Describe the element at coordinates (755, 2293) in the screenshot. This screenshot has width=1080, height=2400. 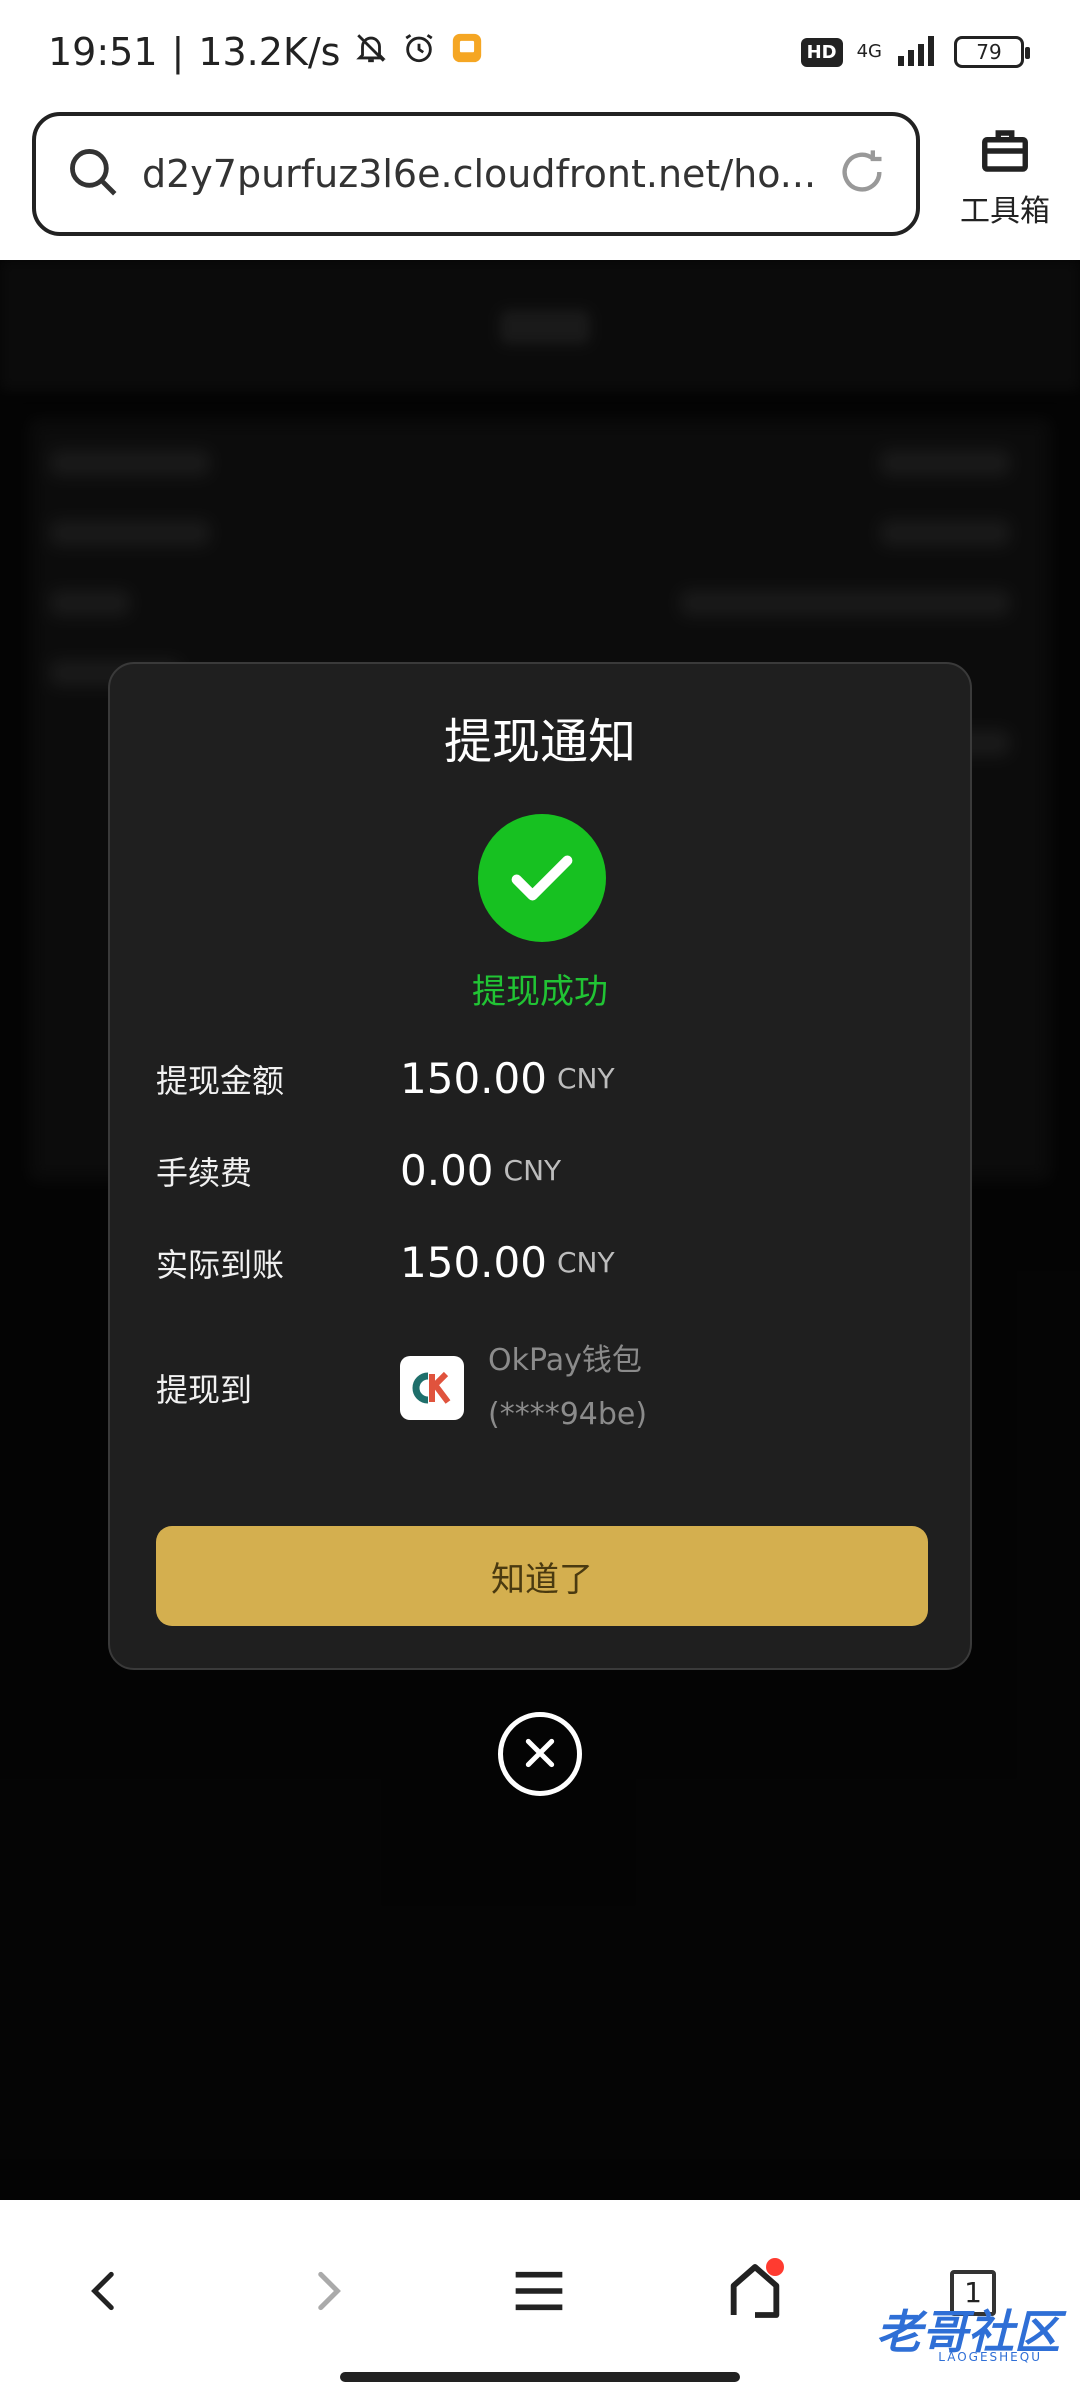
I see `home-button` at that location.